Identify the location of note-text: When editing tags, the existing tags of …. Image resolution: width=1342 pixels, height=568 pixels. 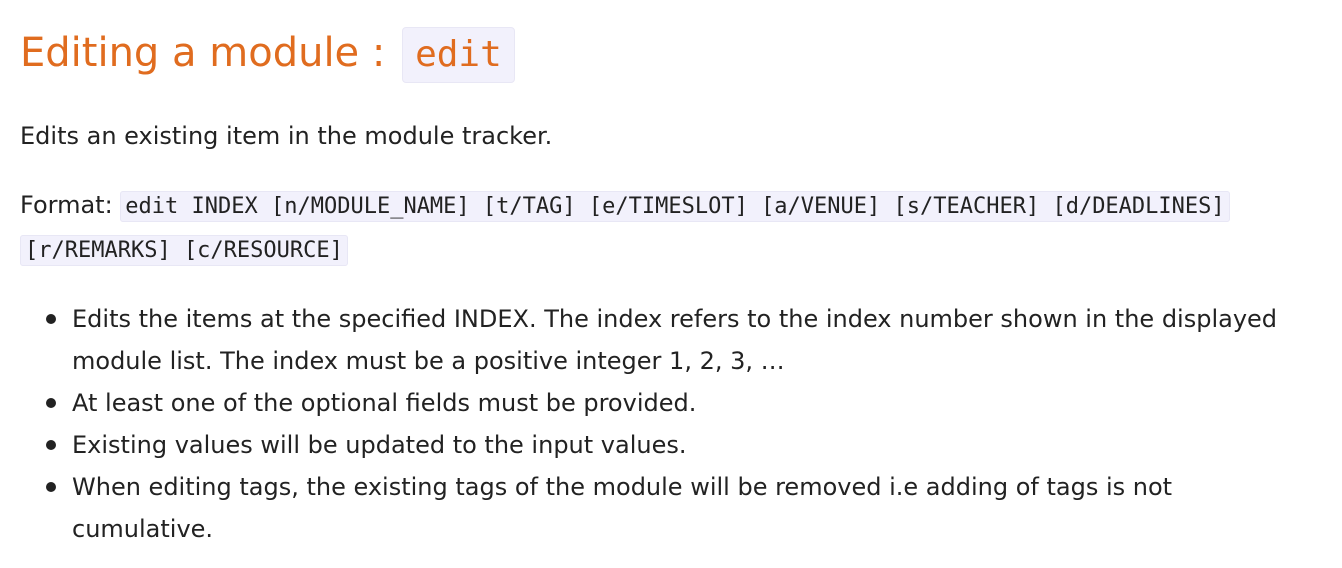
(622, 508).